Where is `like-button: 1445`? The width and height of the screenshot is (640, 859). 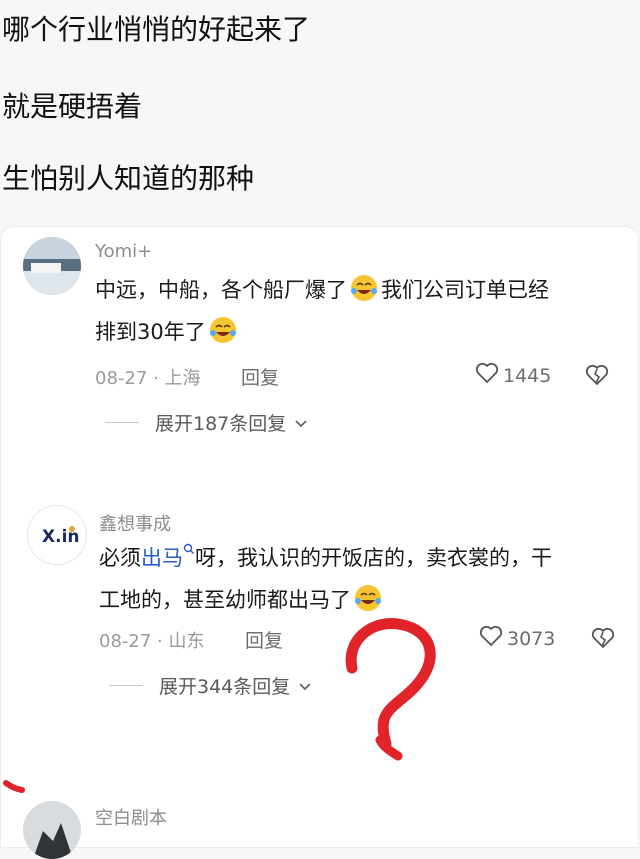
like-button: 1445 is located at coordinates (513, 375).